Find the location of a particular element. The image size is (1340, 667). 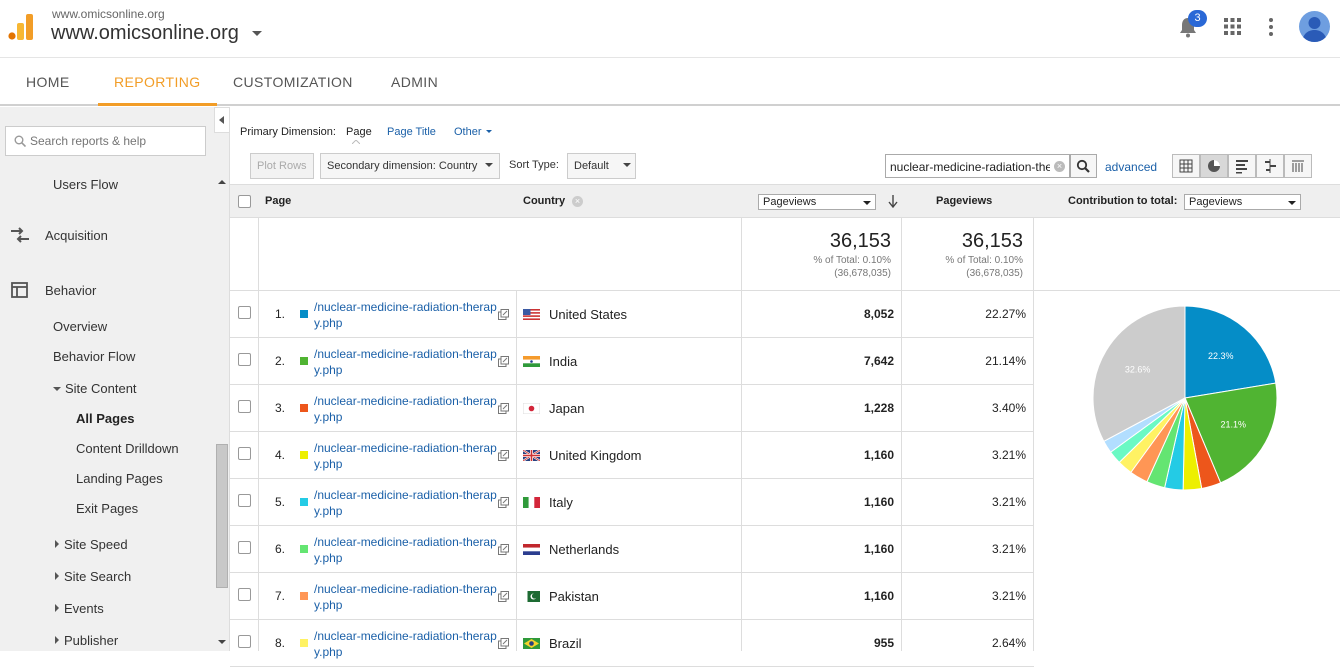

scroll-up-icon is located at coordinates (222, 182).